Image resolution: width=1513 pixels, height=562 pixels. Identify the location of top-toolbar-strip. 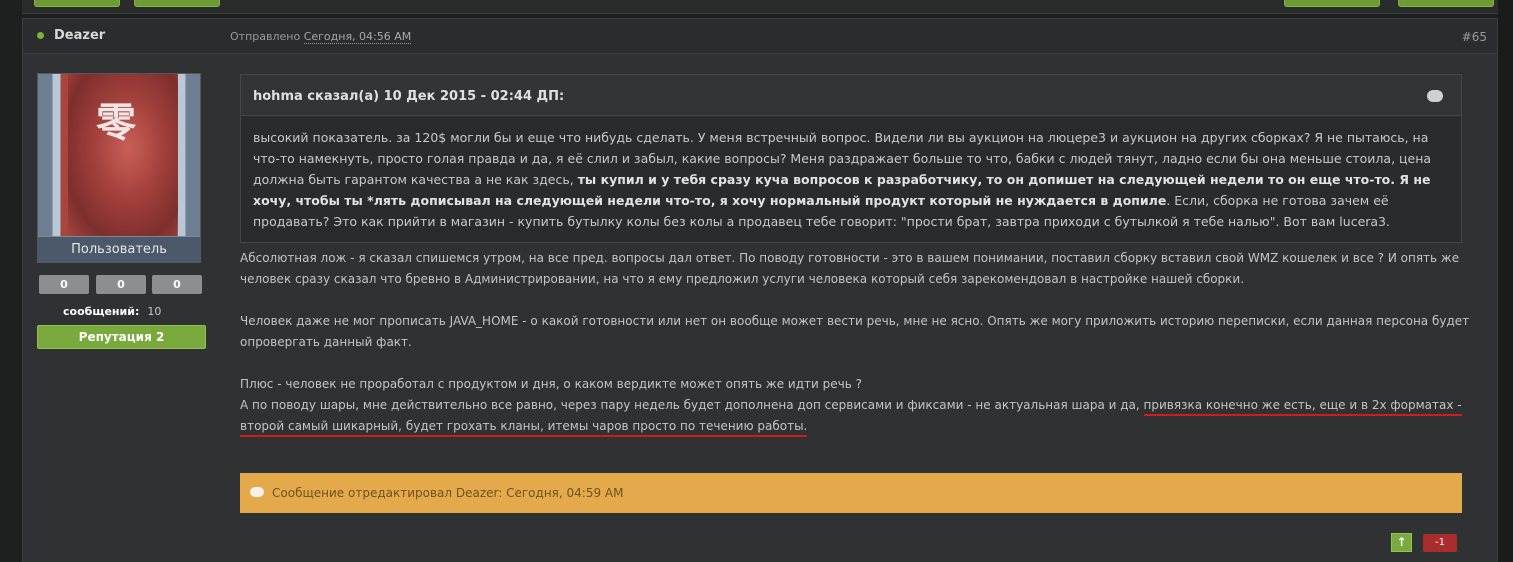
(760, 7).